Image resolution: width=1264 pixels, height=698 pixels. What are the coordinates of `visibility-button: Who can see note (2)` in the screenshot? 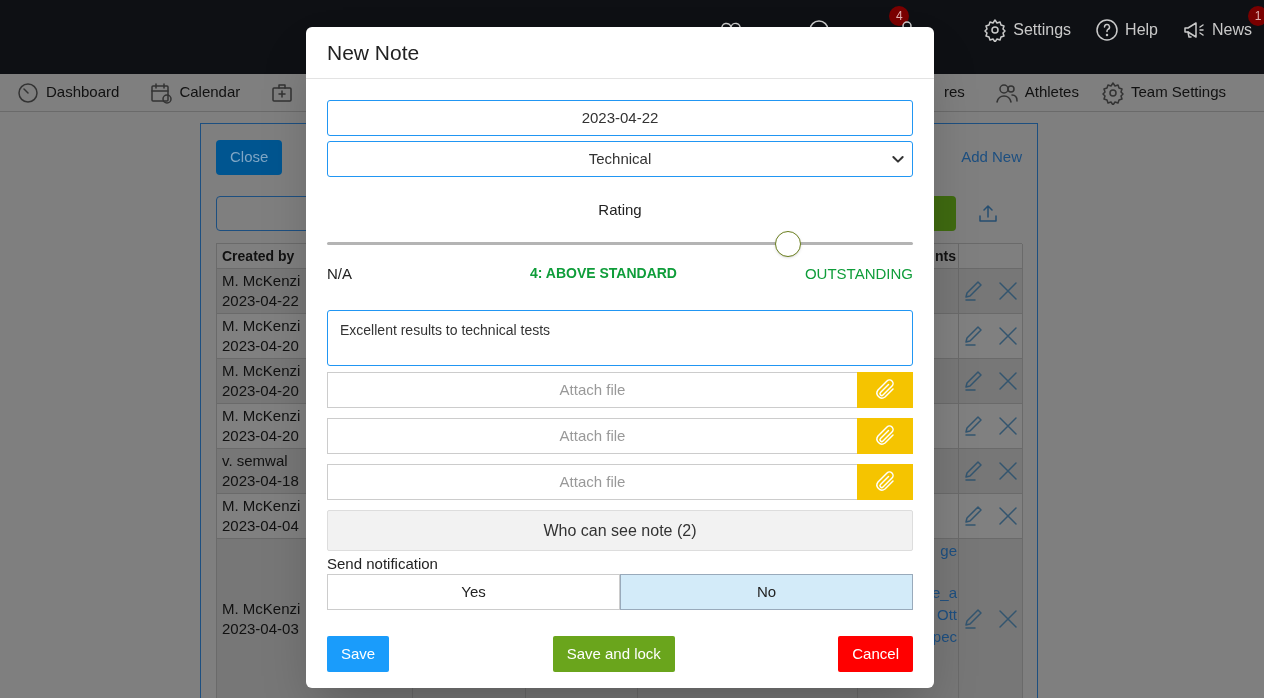 It's located at (620, 530).